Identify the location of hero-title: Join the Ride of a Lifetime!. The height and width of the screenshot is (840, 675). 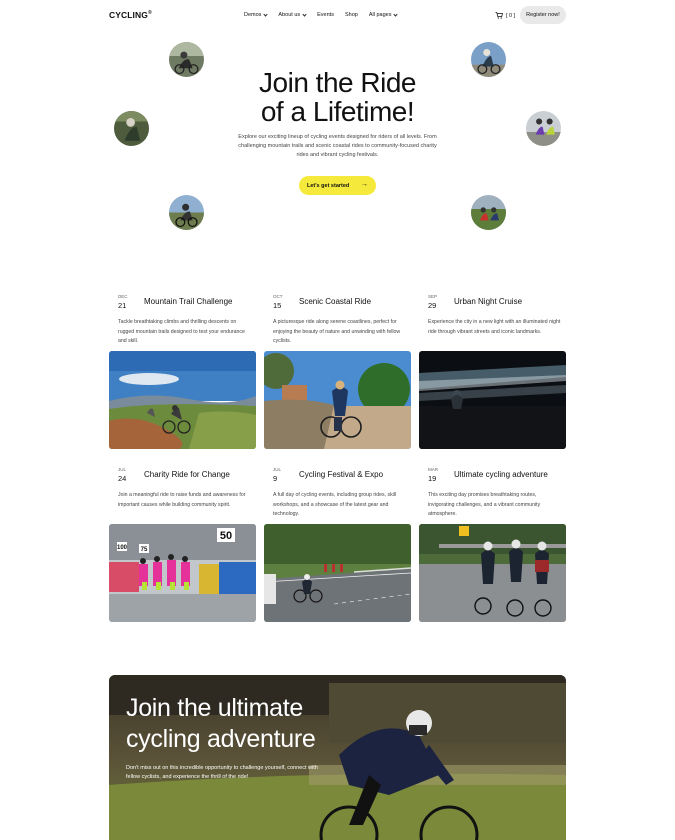
(337, 97).